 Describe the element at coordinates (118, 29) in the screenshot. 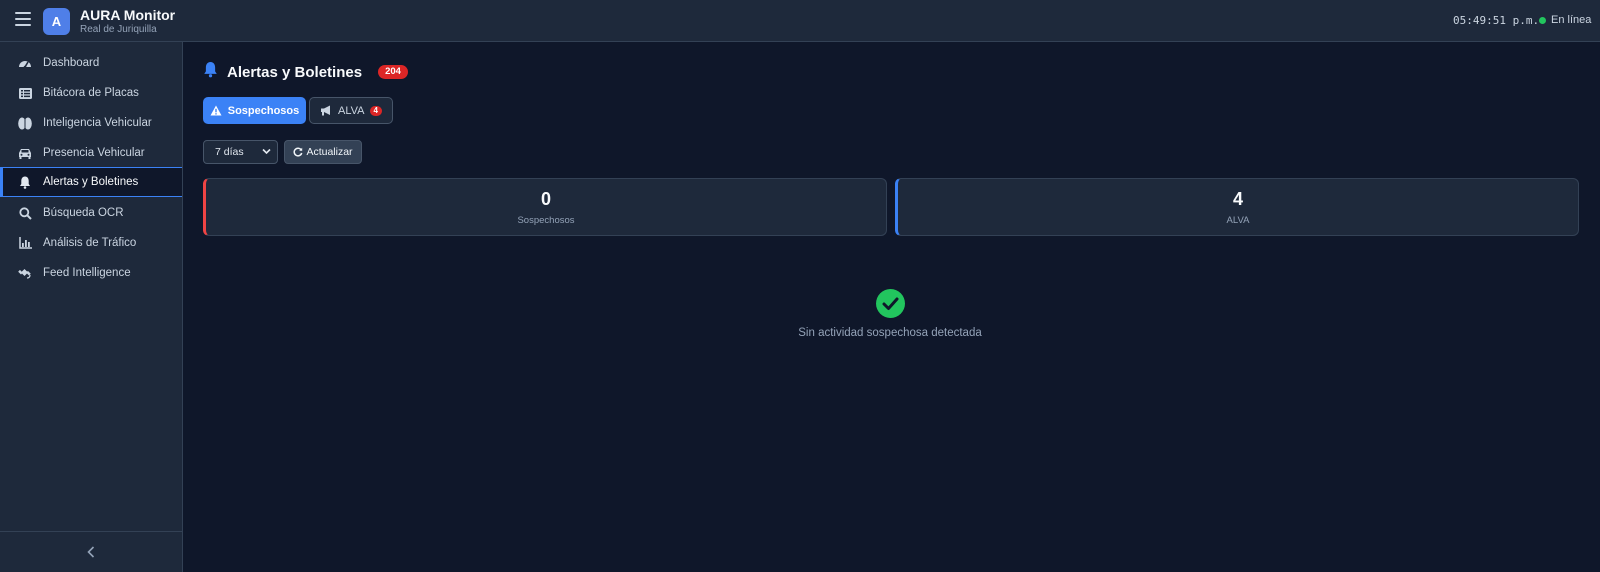

I see `app-subtitle: Real de Juriquilla` at that location.